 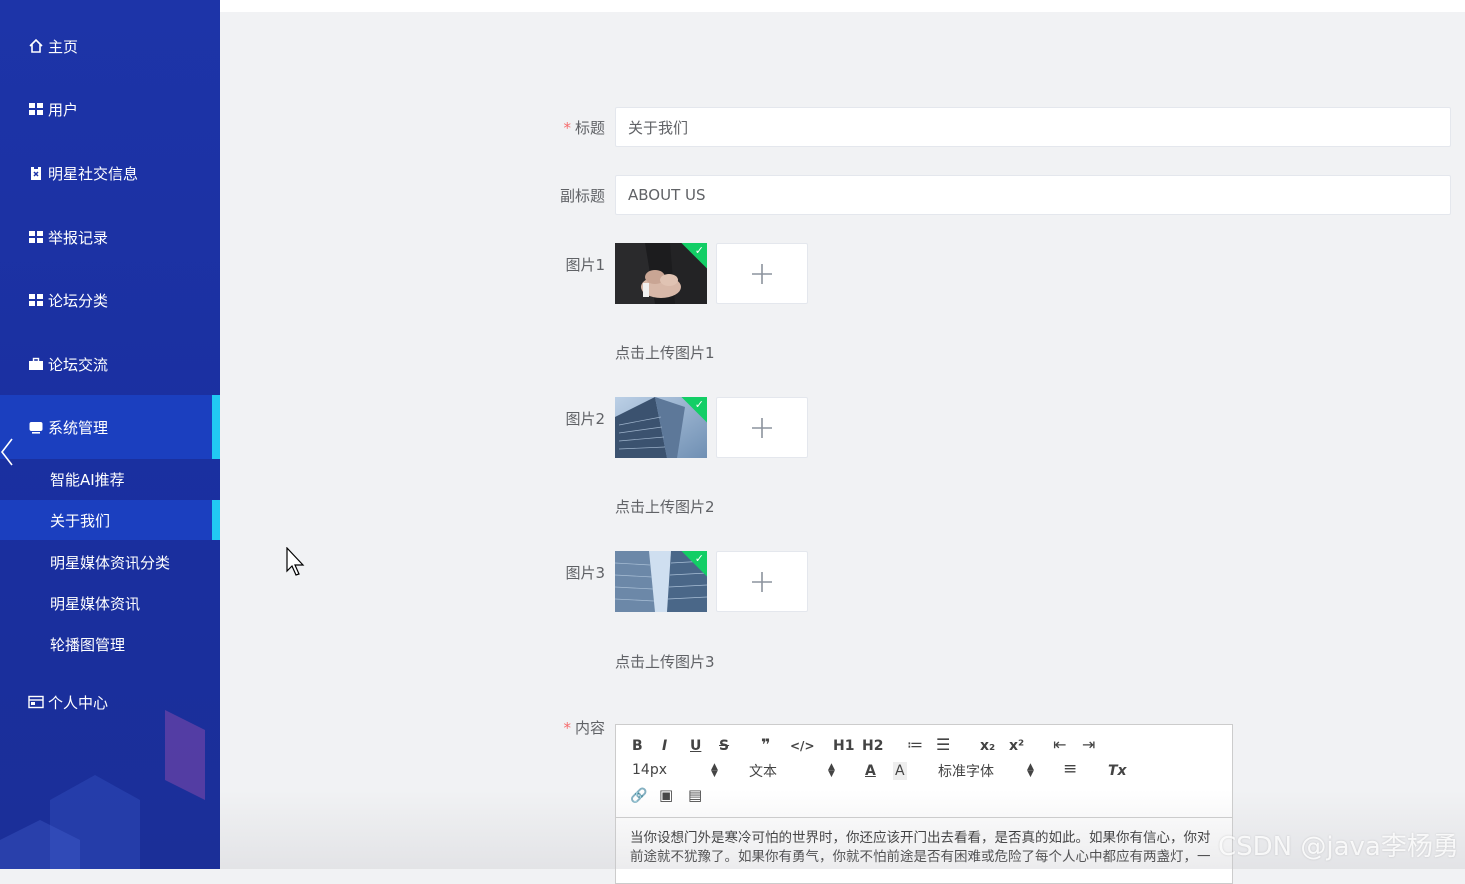 I want to click on top-bar, so click(x=842, y=6).